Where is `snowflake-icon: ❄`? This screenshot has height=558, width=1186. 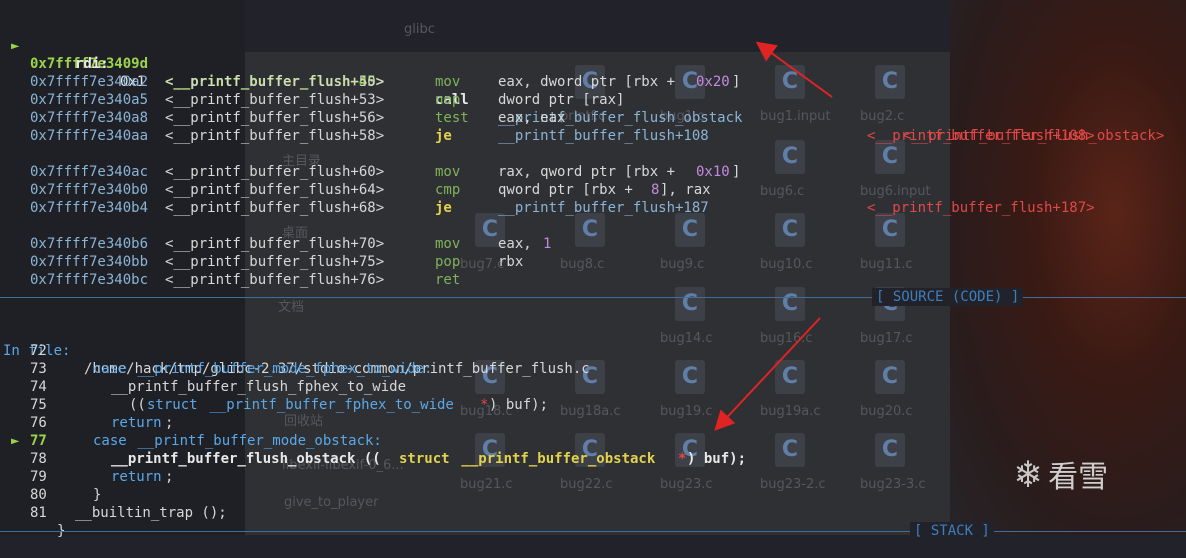 snowflake-icon: ❄ is located at coordinates (1028, 474).